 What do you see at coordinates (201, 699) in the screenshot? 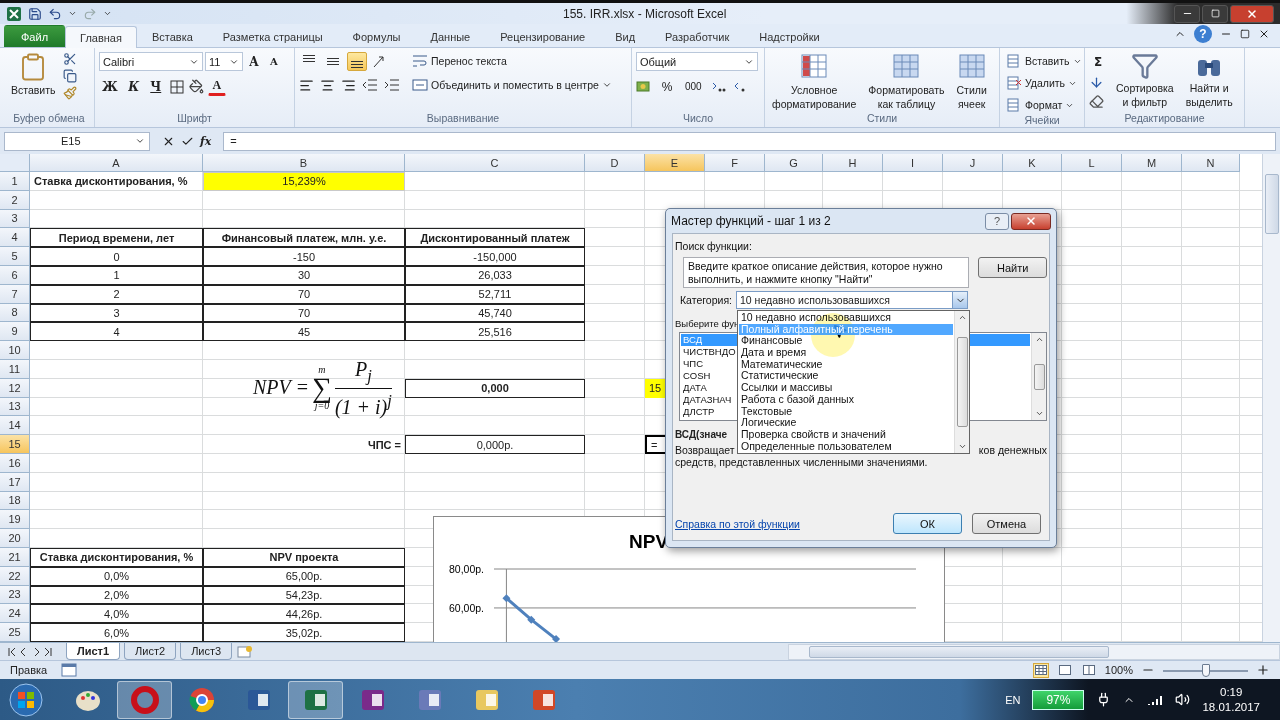
I see `globe-icon` at bounding box center [201, 699].